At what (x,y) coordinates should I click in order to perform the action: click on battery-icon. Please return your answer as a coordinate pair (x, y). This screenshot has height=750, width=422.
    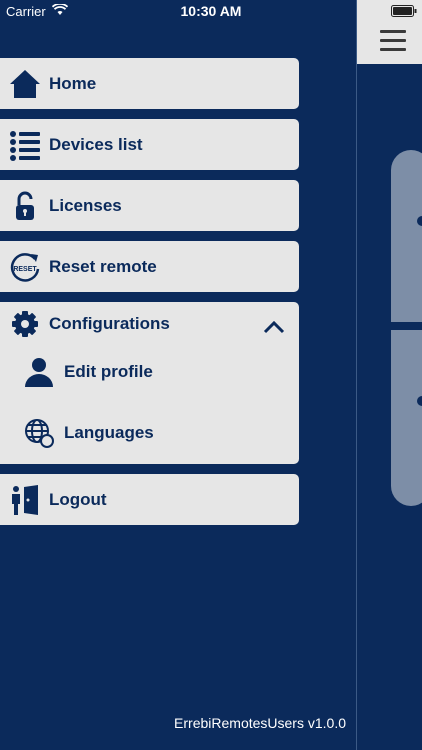
    Looking at the image, I should click on (404, 11).